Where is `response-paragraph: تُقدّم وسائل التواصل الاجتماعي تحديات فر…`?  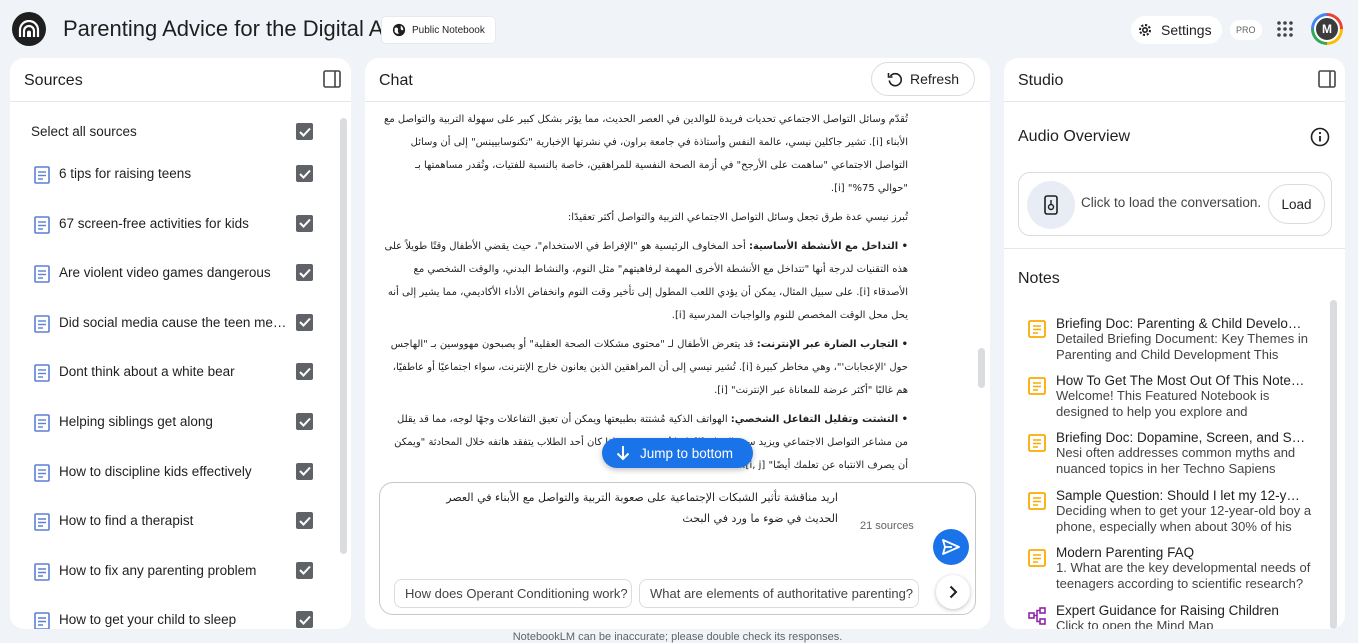
response-paragraph: تُقدّم وسائل التواصل الاجتماعي تحديات فر… is located at coordinates (646, 154).